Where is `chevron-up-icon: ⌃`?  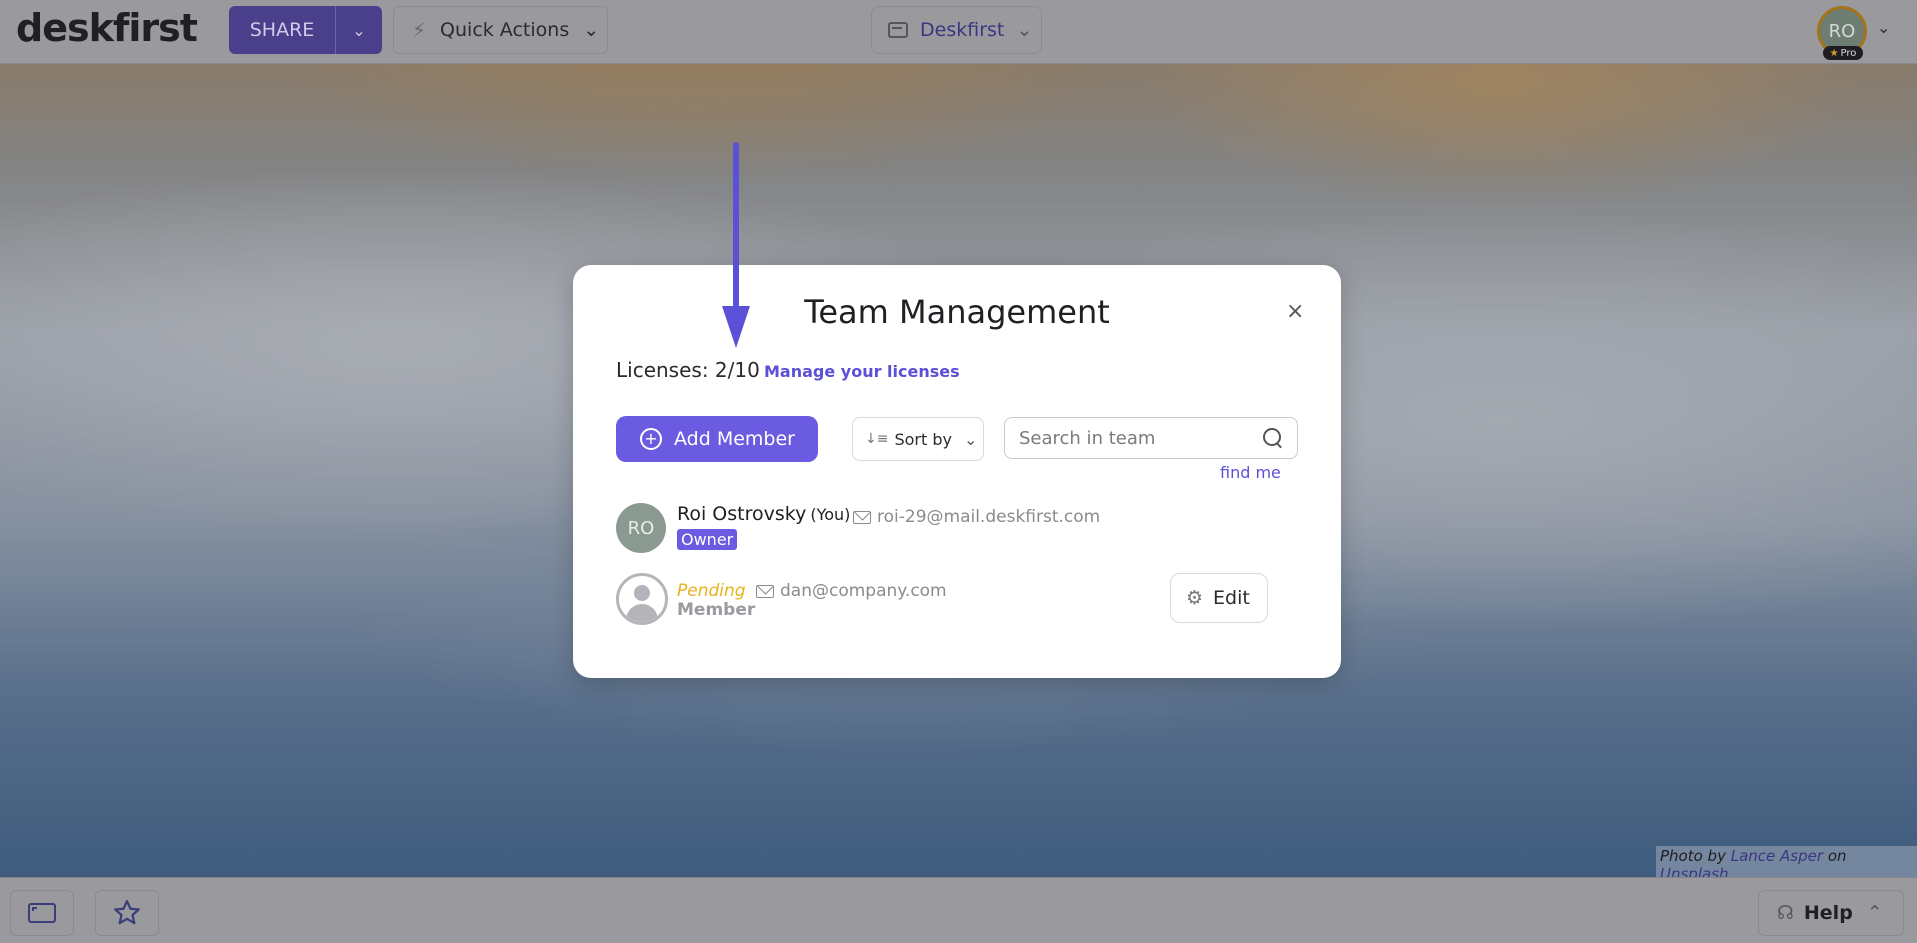
chevron-up-icon: ⌃ is located at coordinates (1874, 913).